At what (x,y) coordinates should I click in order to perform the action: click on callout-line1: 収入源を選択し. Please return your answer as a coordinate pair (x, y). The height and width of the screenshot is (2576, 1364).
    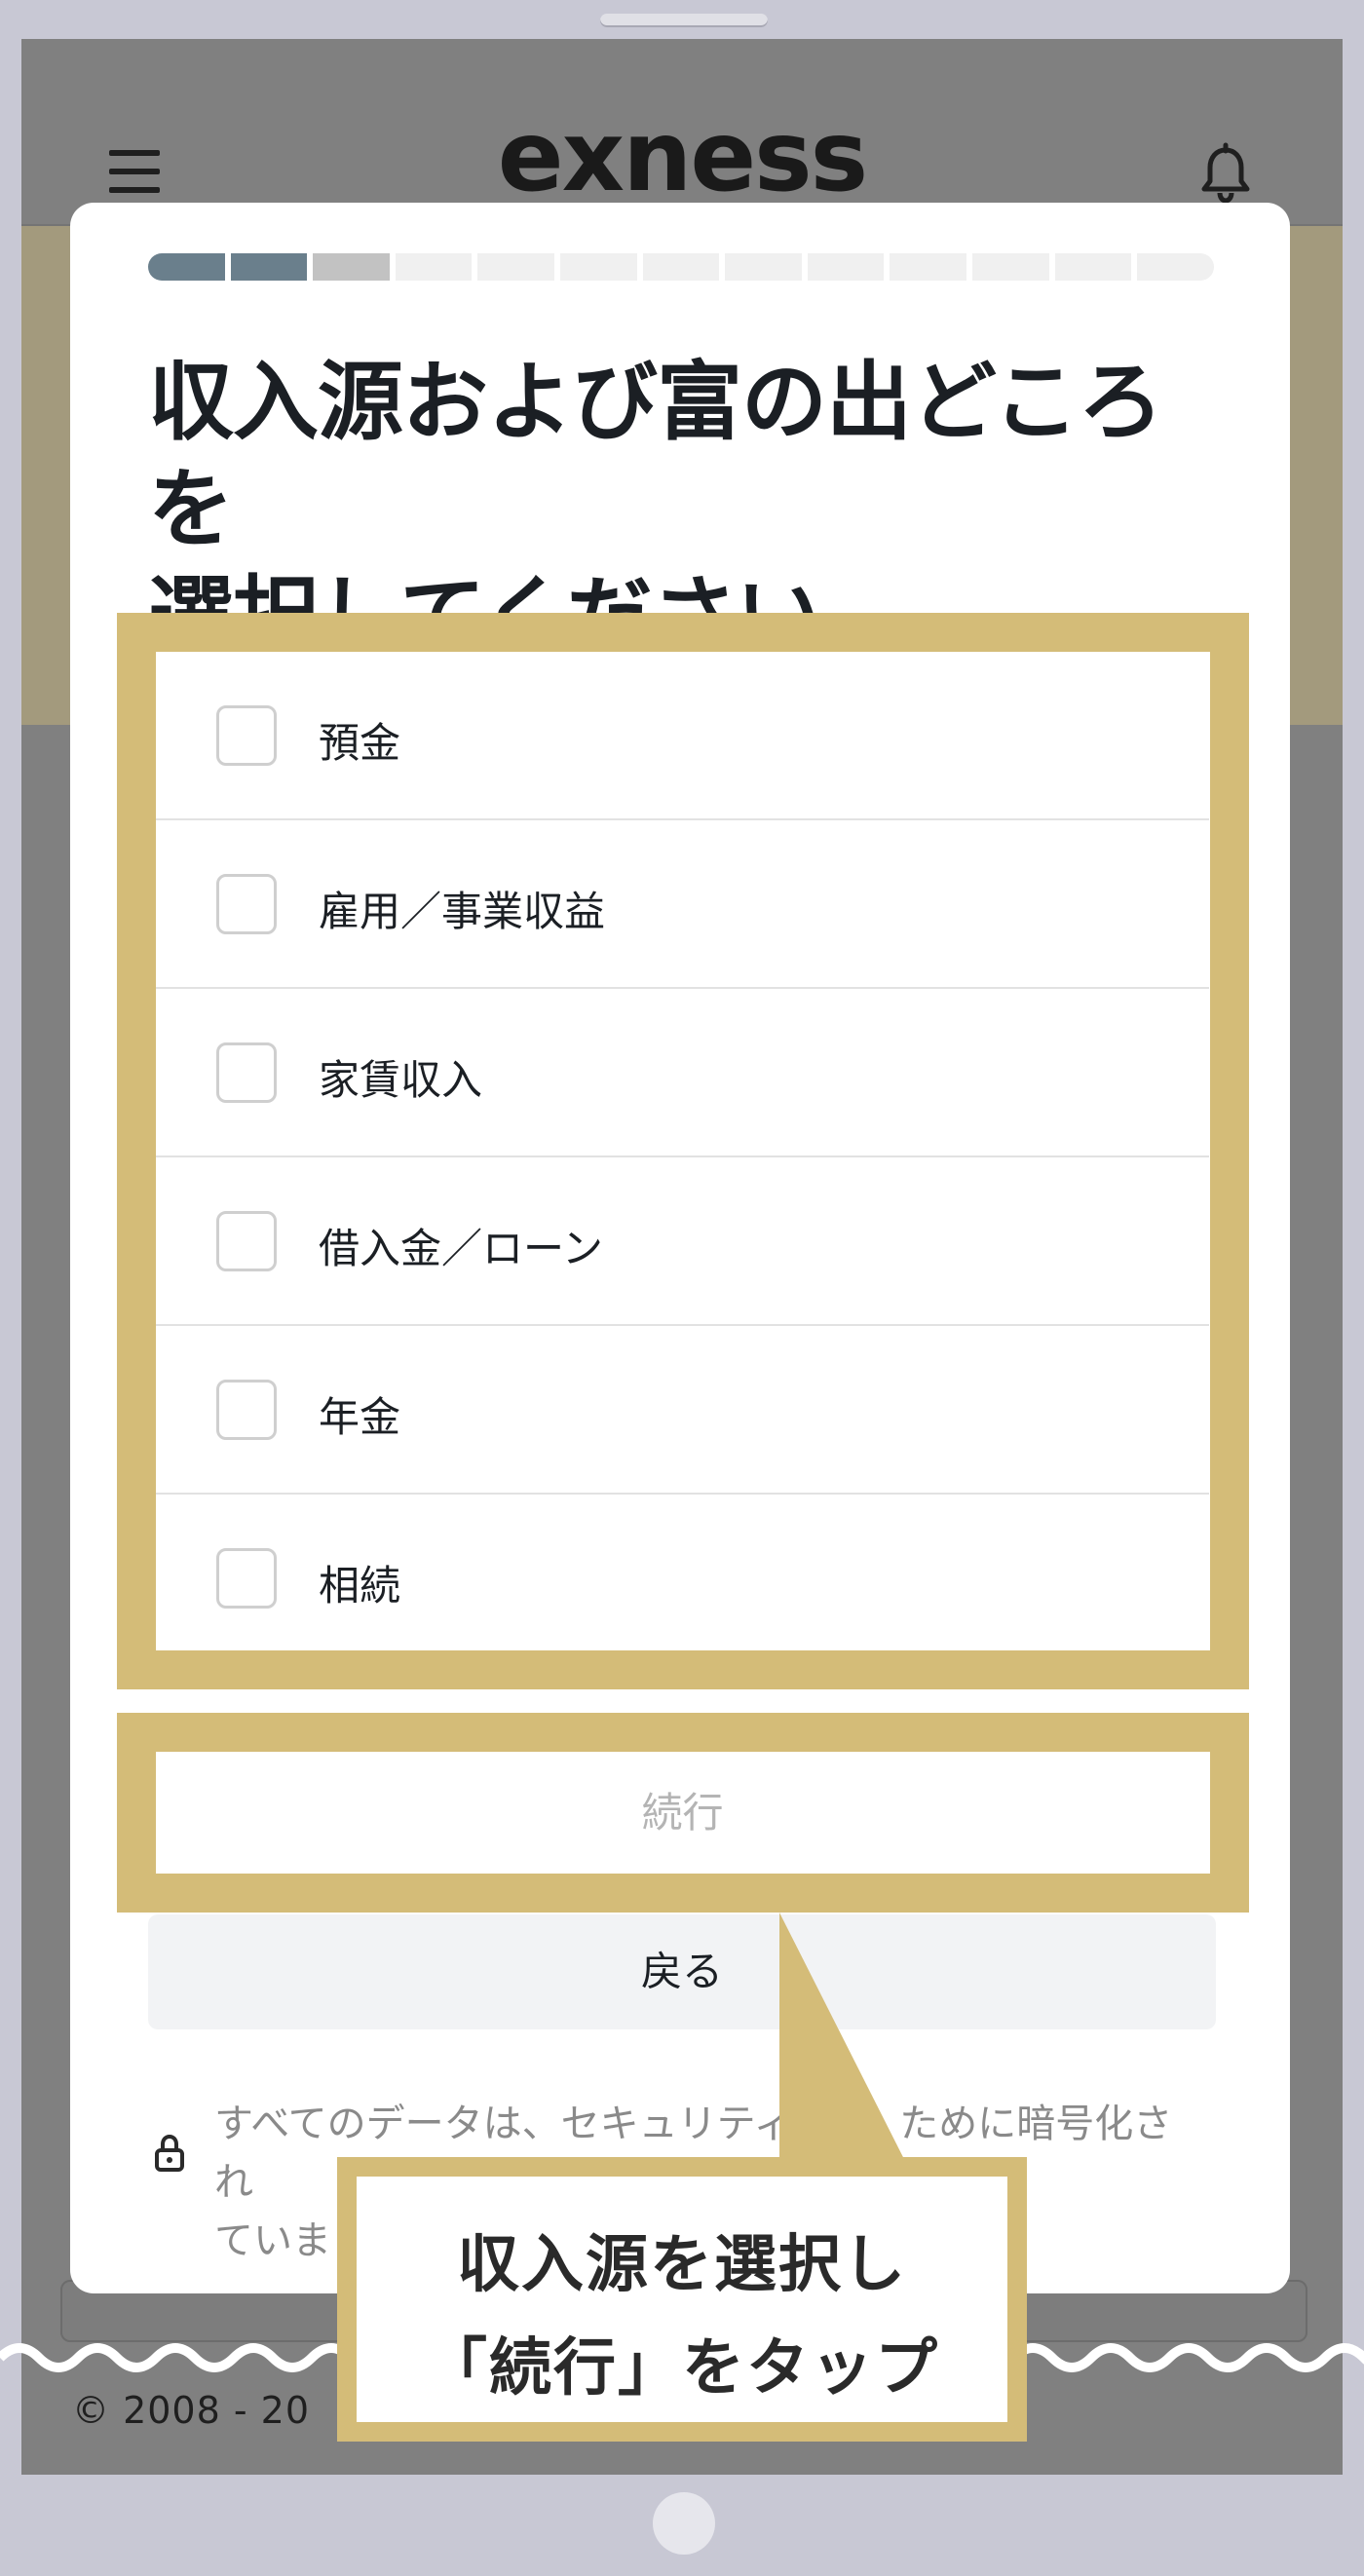
    Looking at the image, I should click on (682, 2265).